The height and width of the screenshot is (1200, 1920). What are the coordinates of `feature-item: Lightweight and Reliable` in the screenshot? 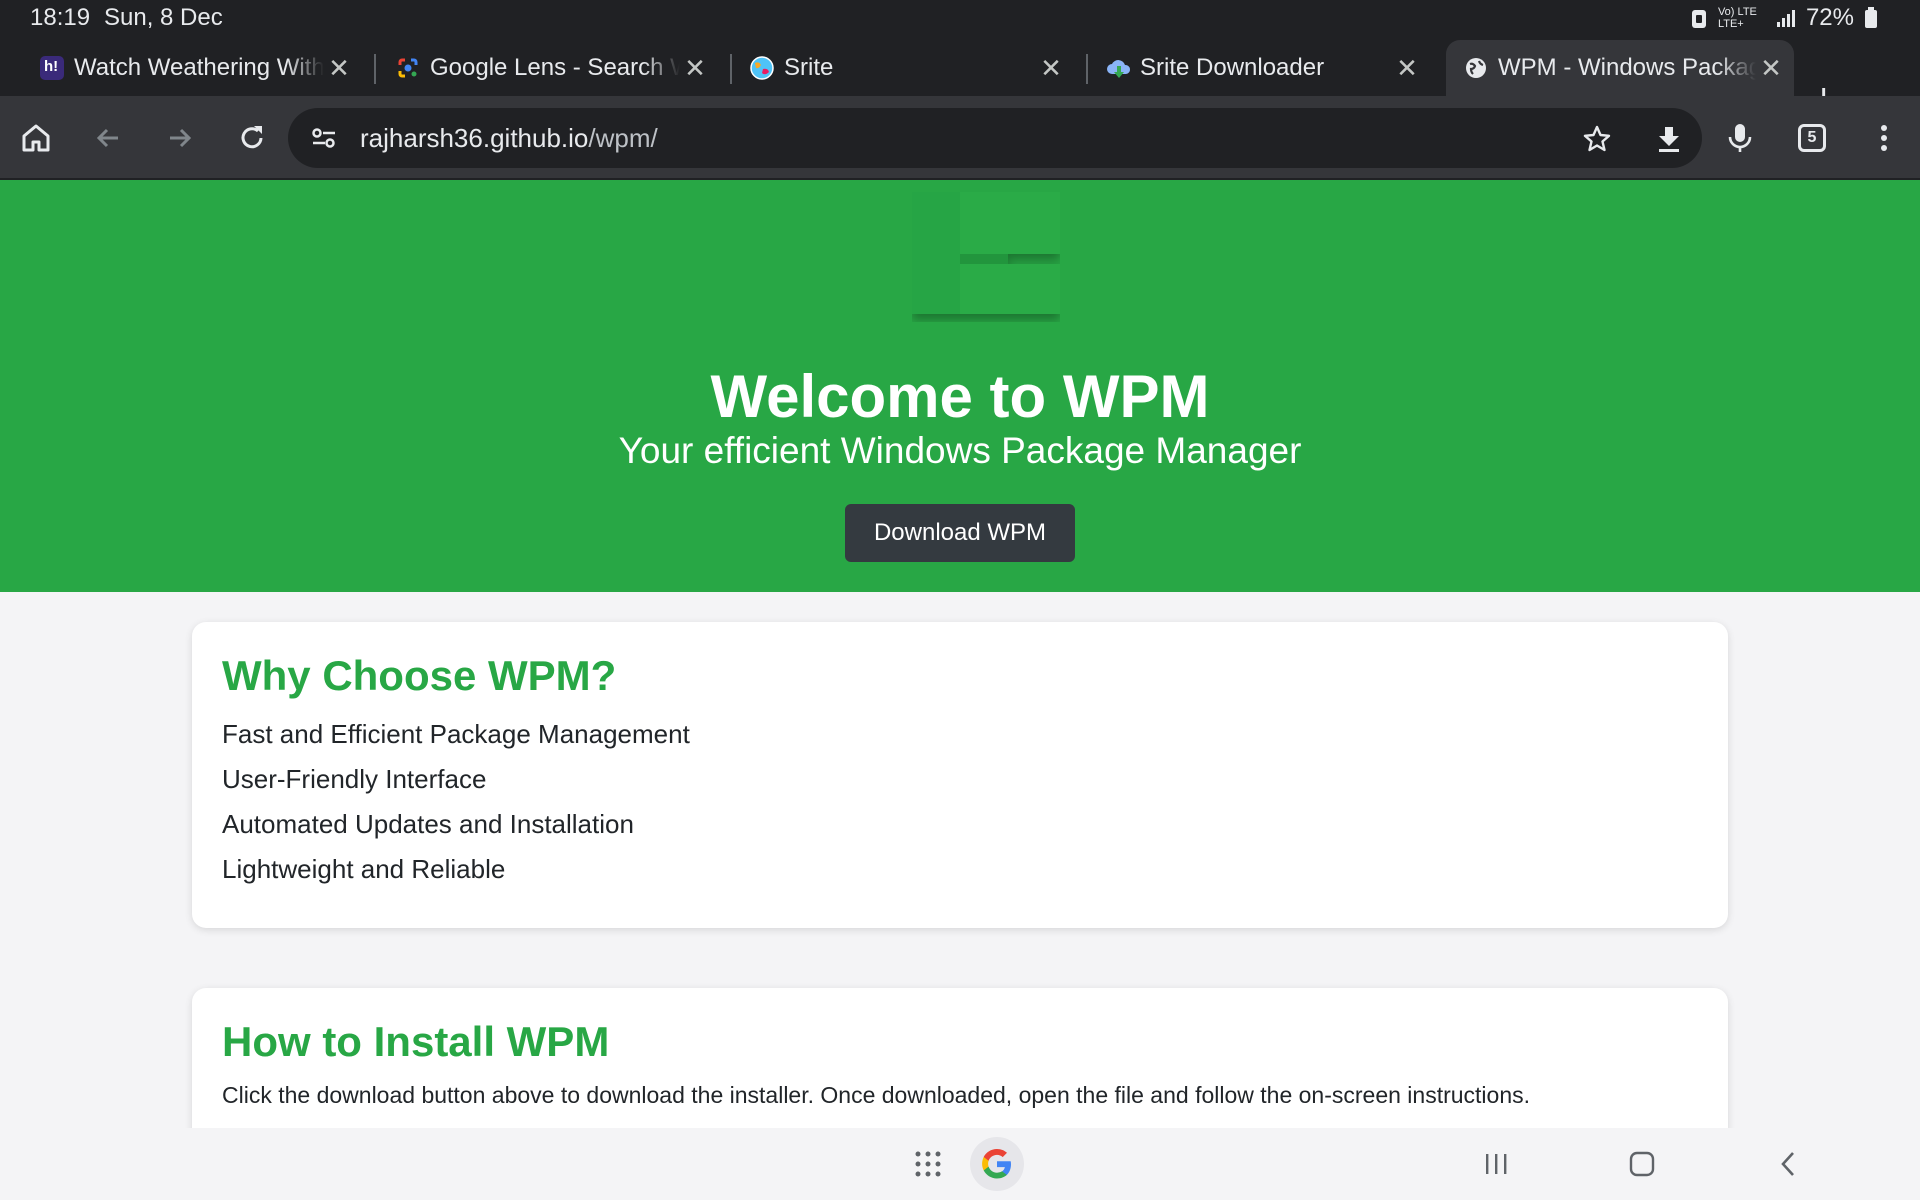 It's located at (364, 869).